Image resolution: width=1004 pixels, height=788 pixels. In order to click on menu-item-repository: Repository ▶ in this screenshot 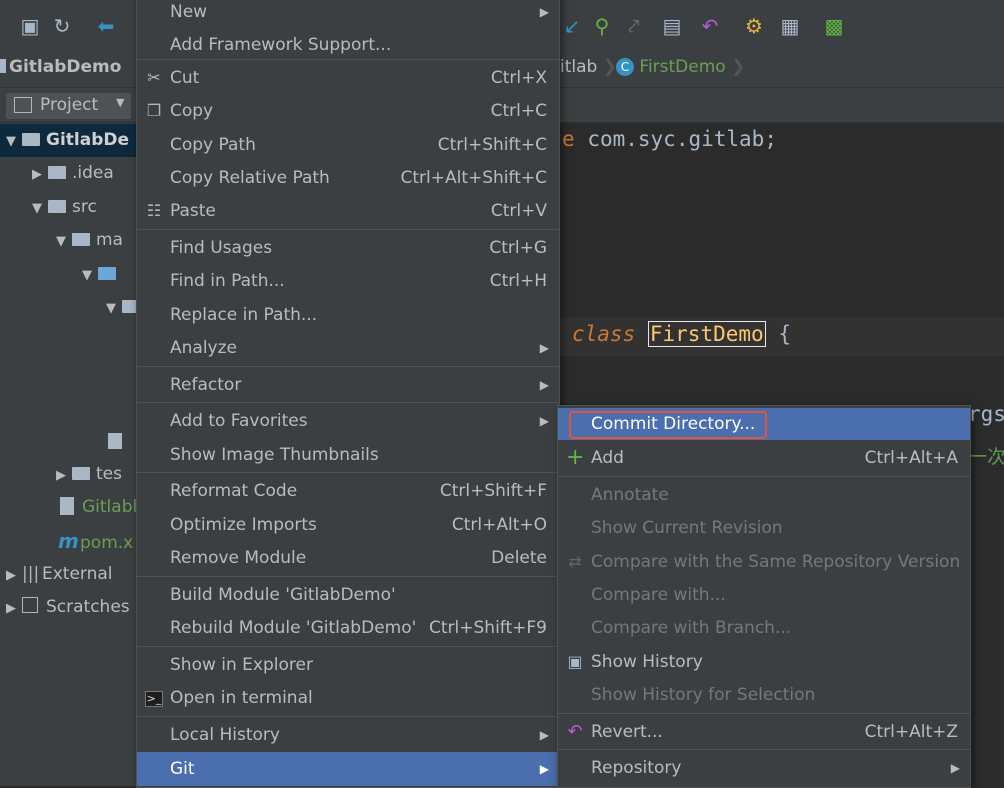, I will do `click(764, 768)`.